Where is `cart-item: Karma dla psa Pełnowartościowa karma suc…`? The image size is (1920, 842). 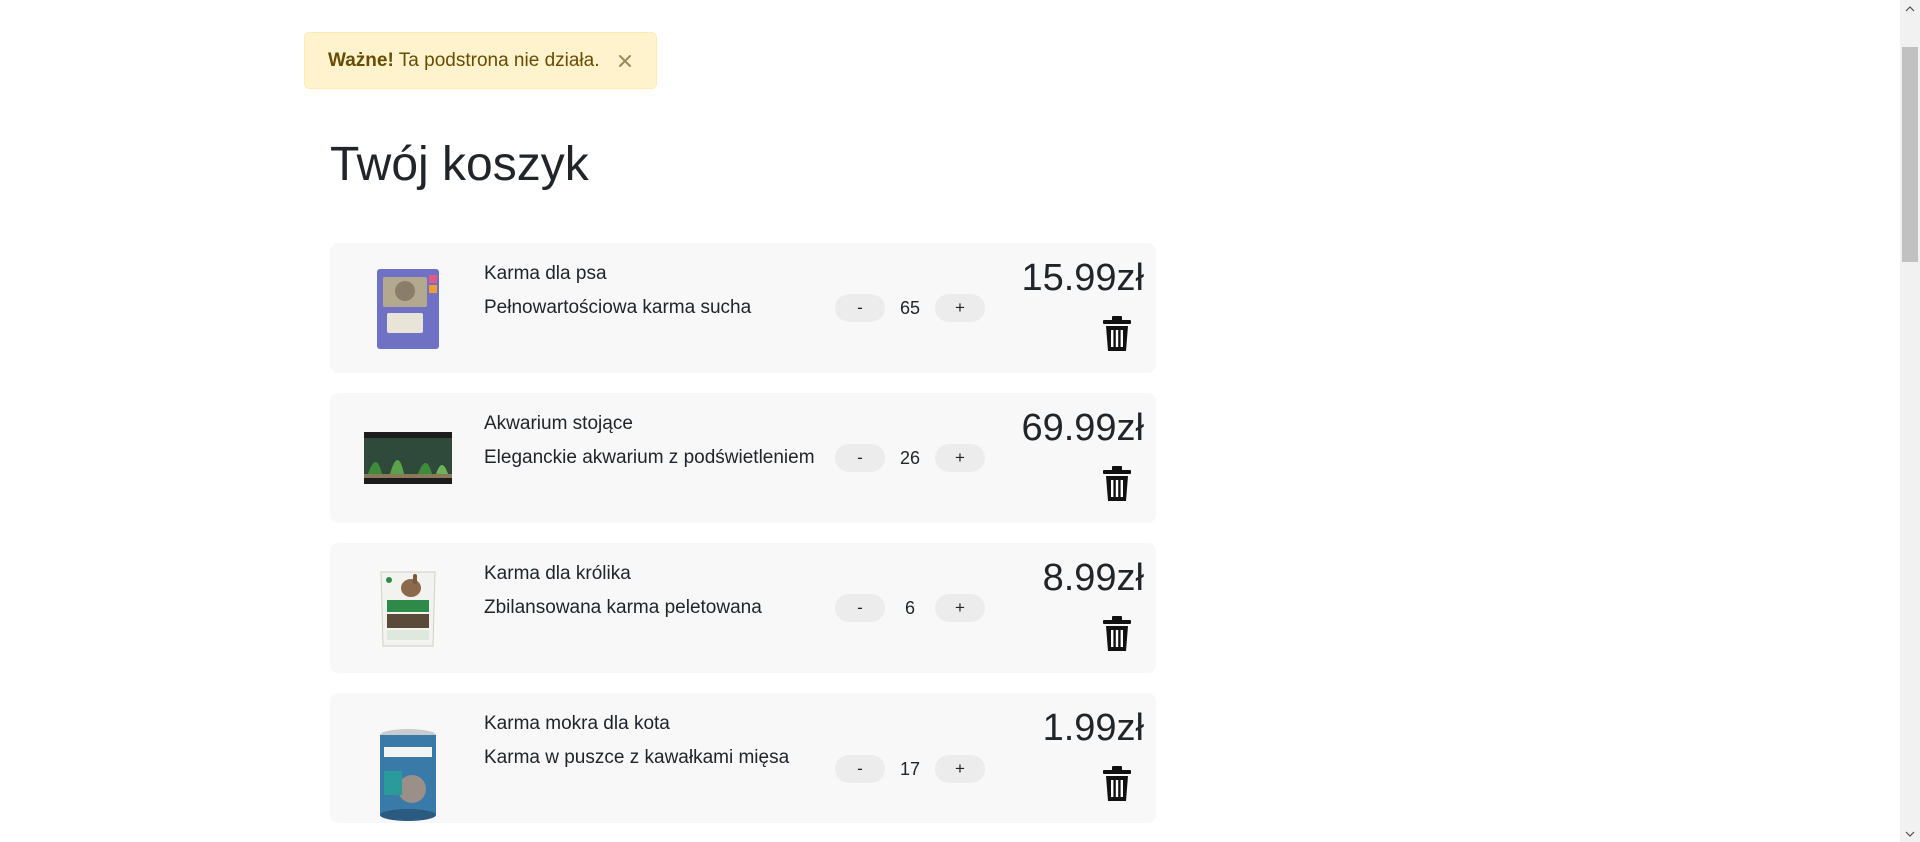
cart-item: Karma dla psa Pełnowartościowa karma suc… is located at coordinates (743, 308).